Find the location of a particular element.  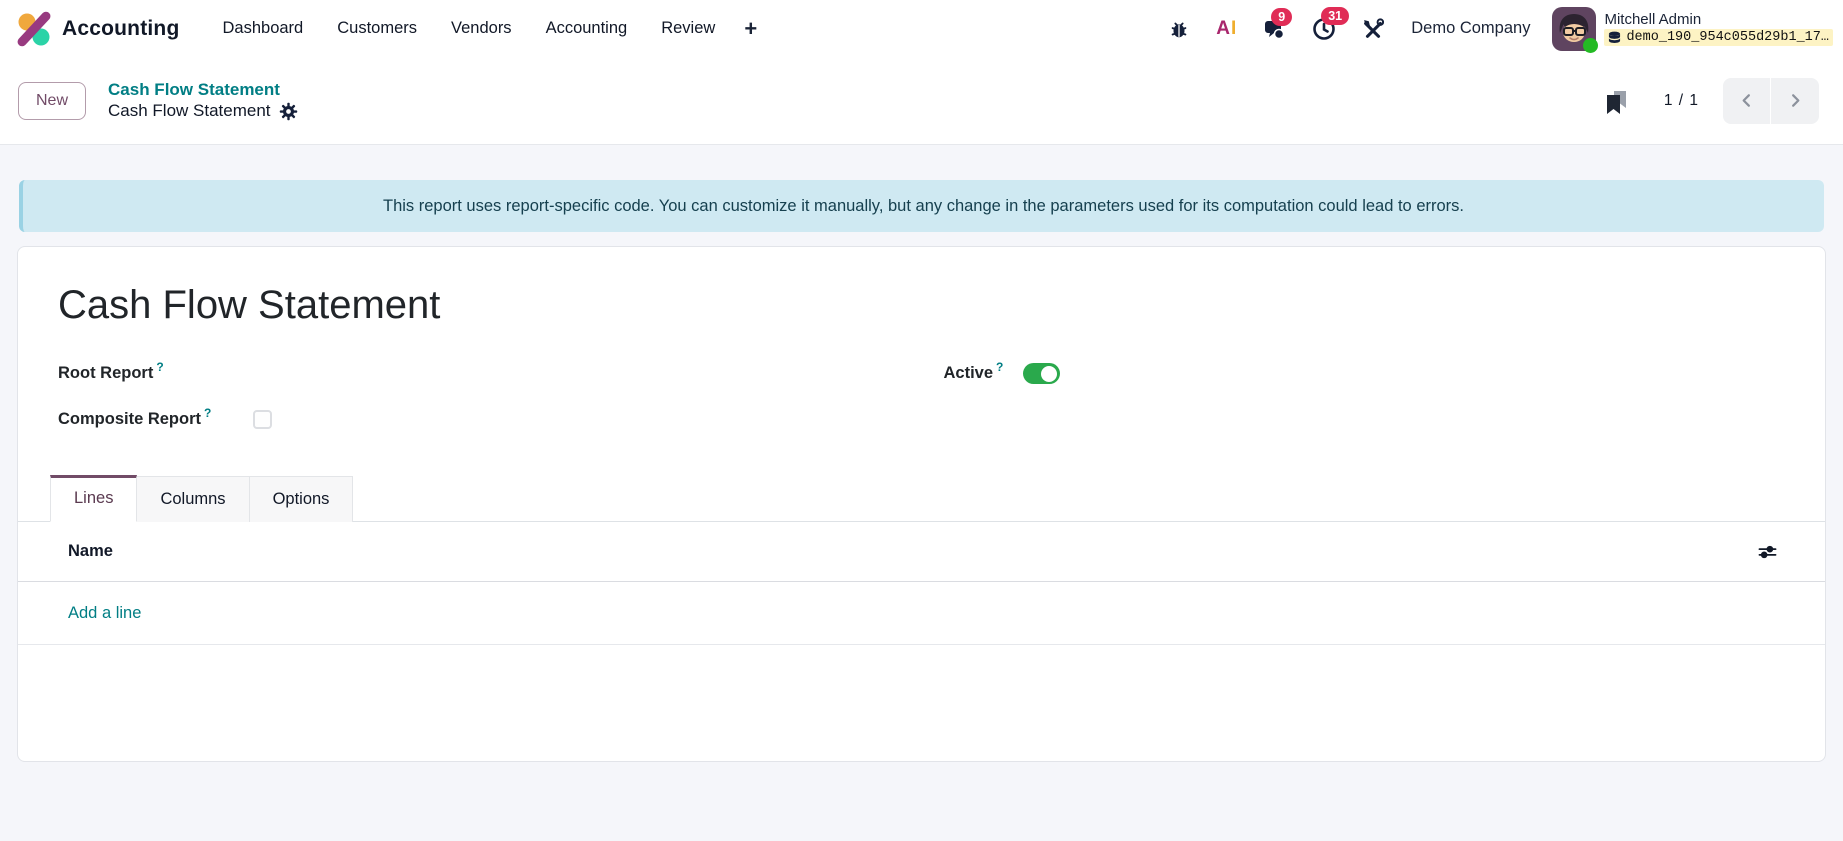

menu-dashboard: Dashboard is located at coordinates (263, 28).